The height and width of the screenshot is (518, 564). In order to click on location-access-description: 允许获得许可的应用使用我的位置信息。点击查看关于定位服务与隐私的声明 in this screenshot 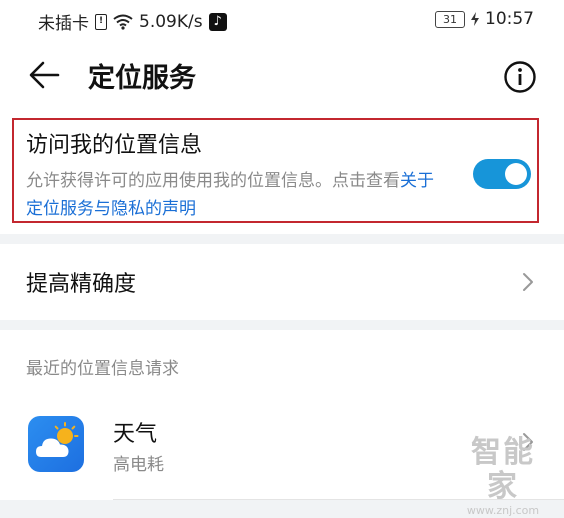, I will do `click(236, 195)`.